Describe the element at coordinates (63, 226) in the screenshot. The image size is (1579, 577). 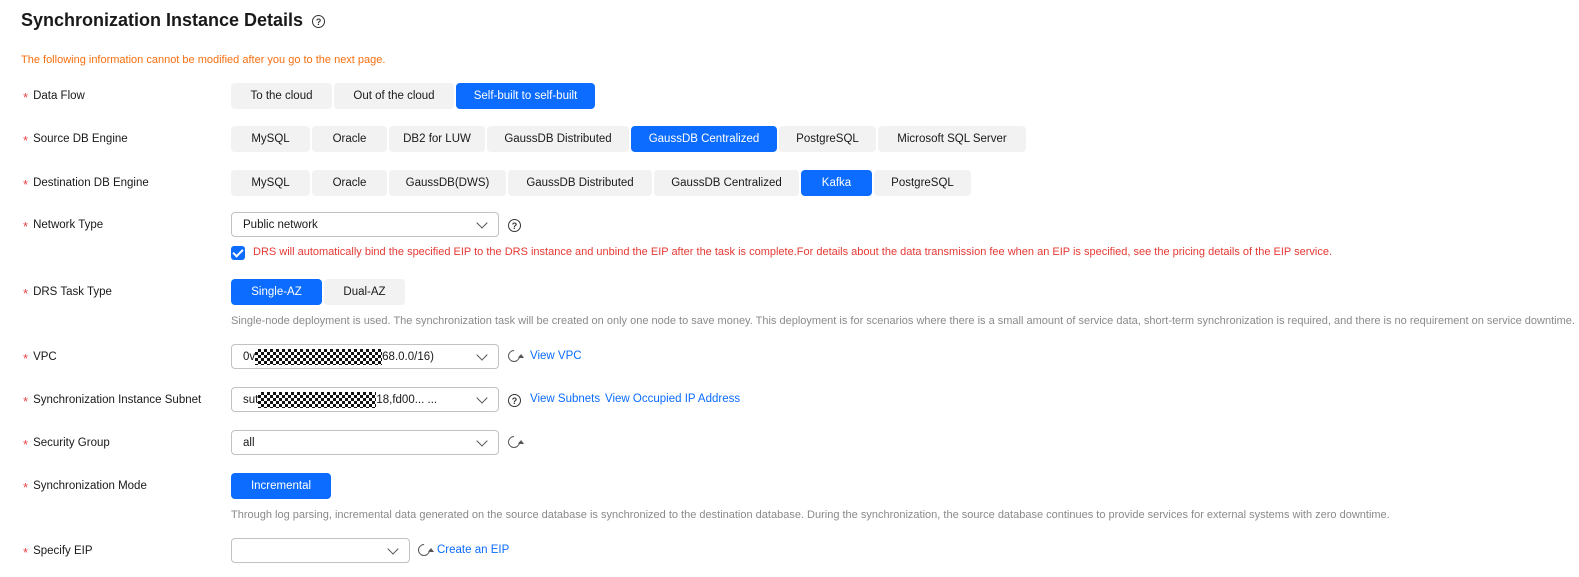
I see `network-type-label: * Network Type` at that location.